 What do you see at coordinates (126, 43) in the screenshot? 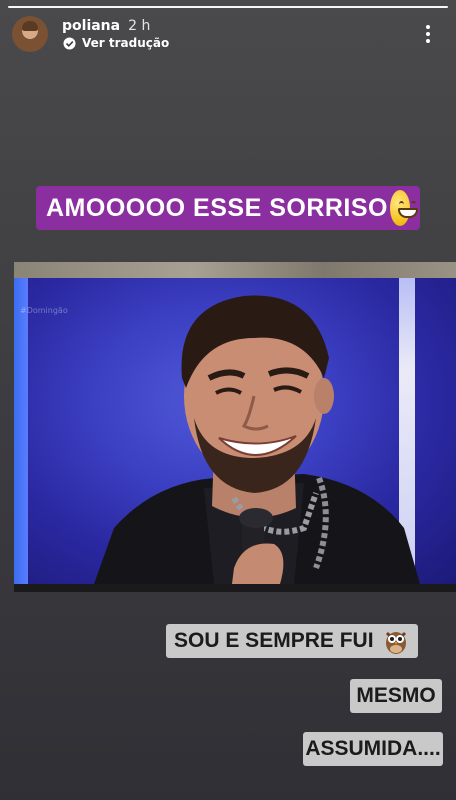
I see `translate-label: Ver tradução` at bounding box center [126, 43].